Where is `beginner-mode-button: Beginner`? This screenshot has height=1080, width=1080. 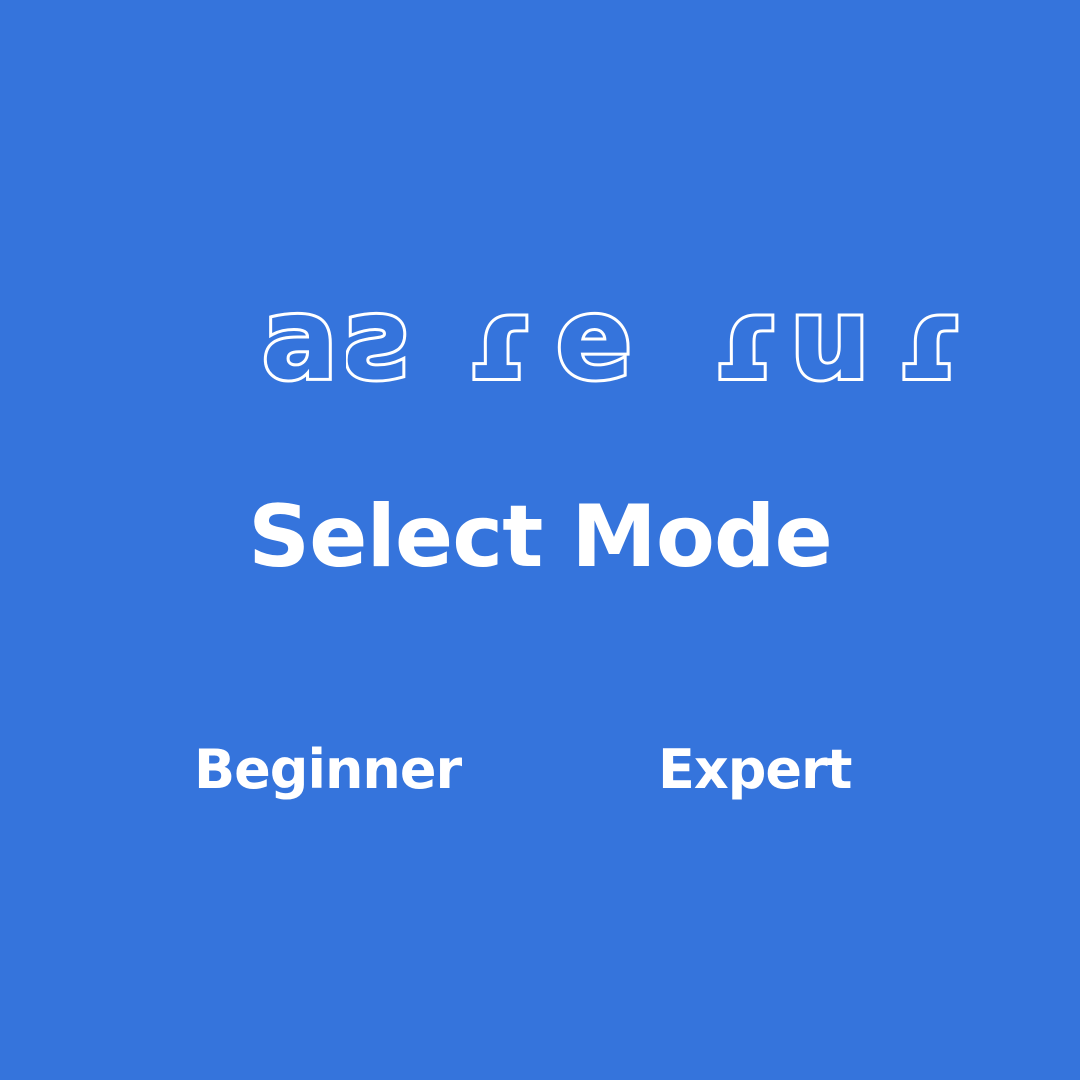 beginner-mode-button: Beginner is located at coordinates (327, 770).